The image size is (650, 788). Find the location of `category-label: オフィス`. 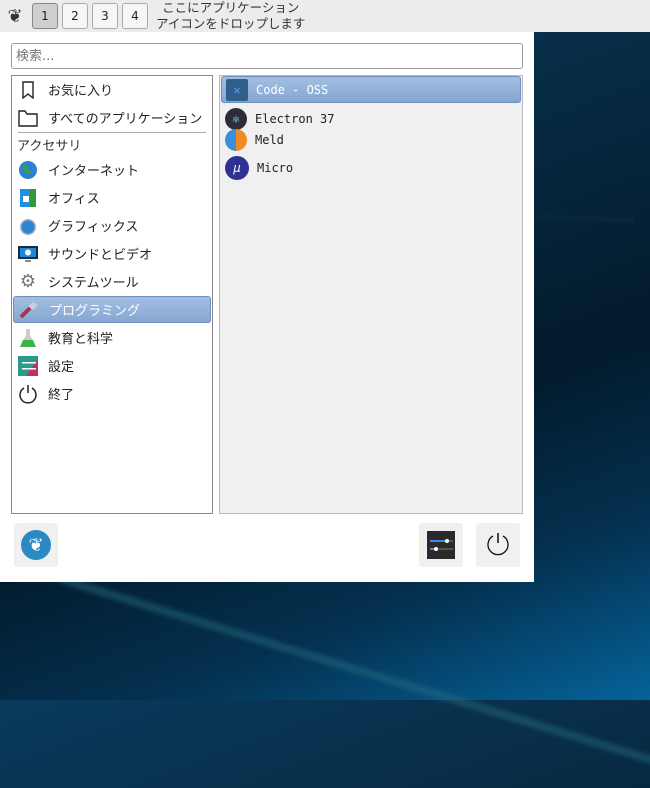

category-label: オフィス is located at coordinates (74, 199).